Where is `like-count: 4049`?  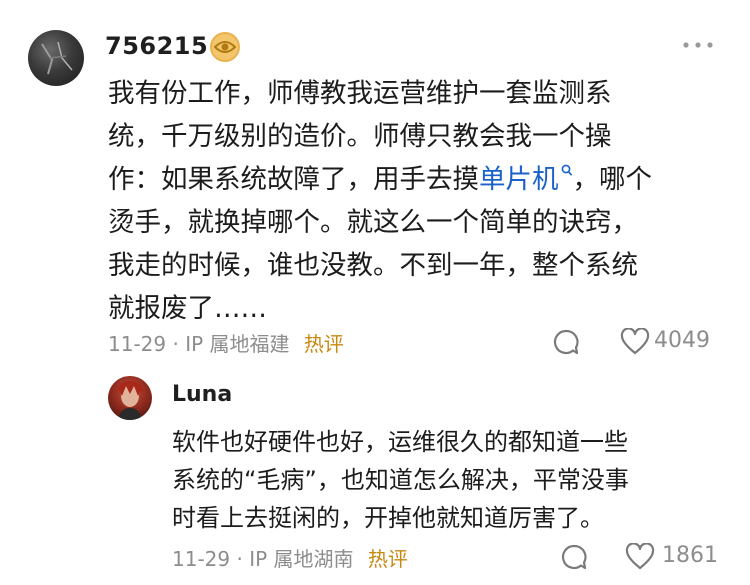
like-count: 4049 is located at coordinates (682, 340).